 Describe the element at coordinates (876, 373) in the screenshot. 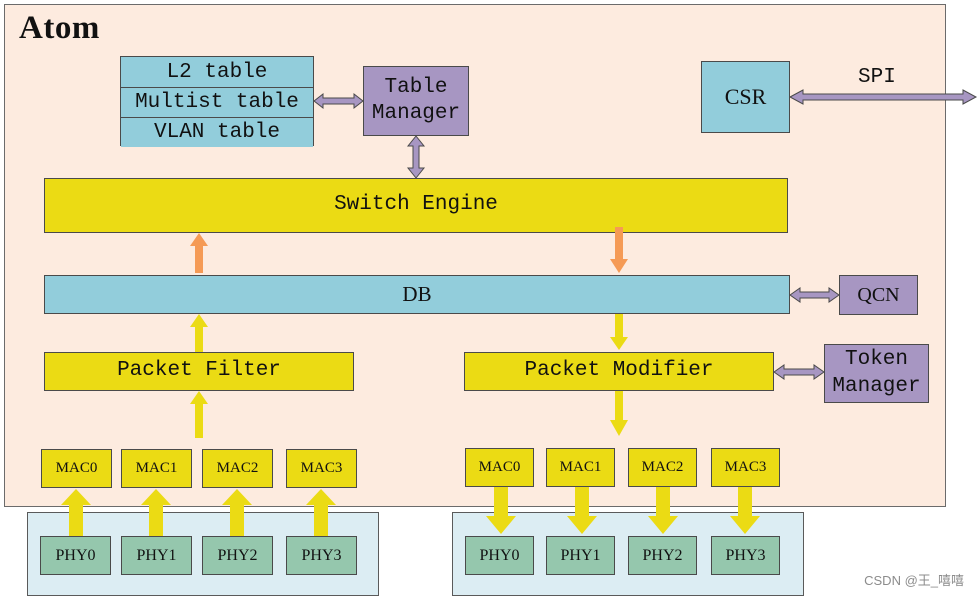

I see `token-manager-block: Token Manager` at that location.